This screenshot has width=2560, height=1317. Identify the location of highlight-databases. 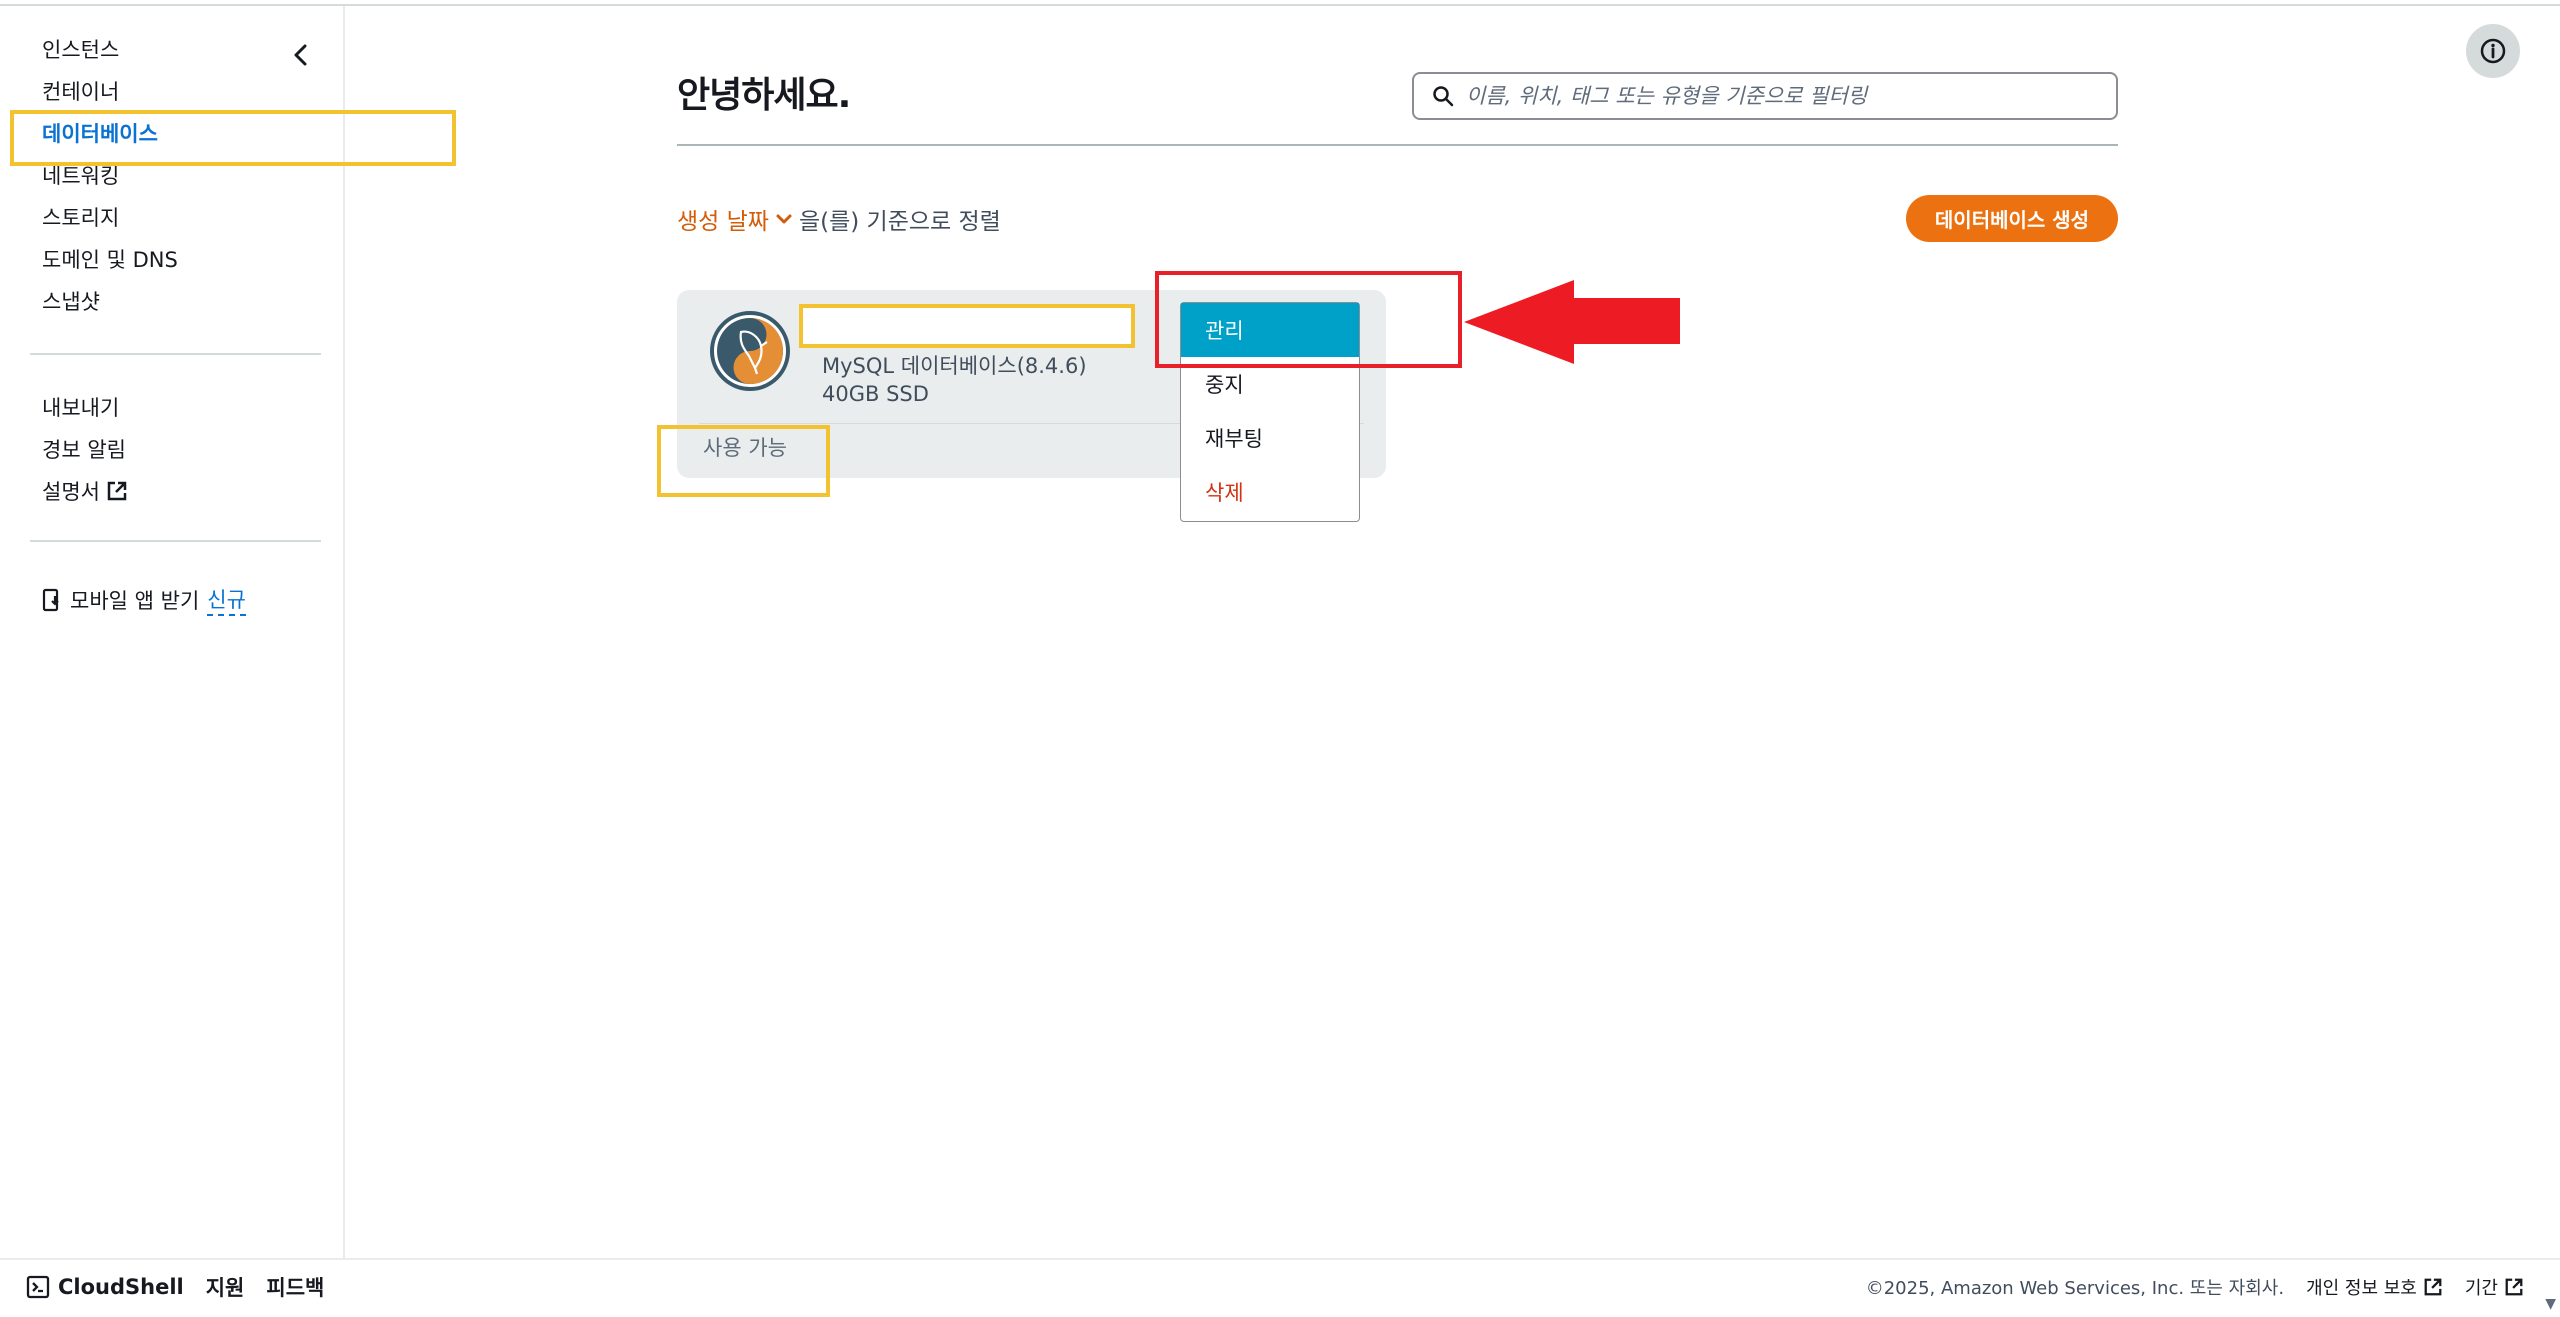
(233, 138).